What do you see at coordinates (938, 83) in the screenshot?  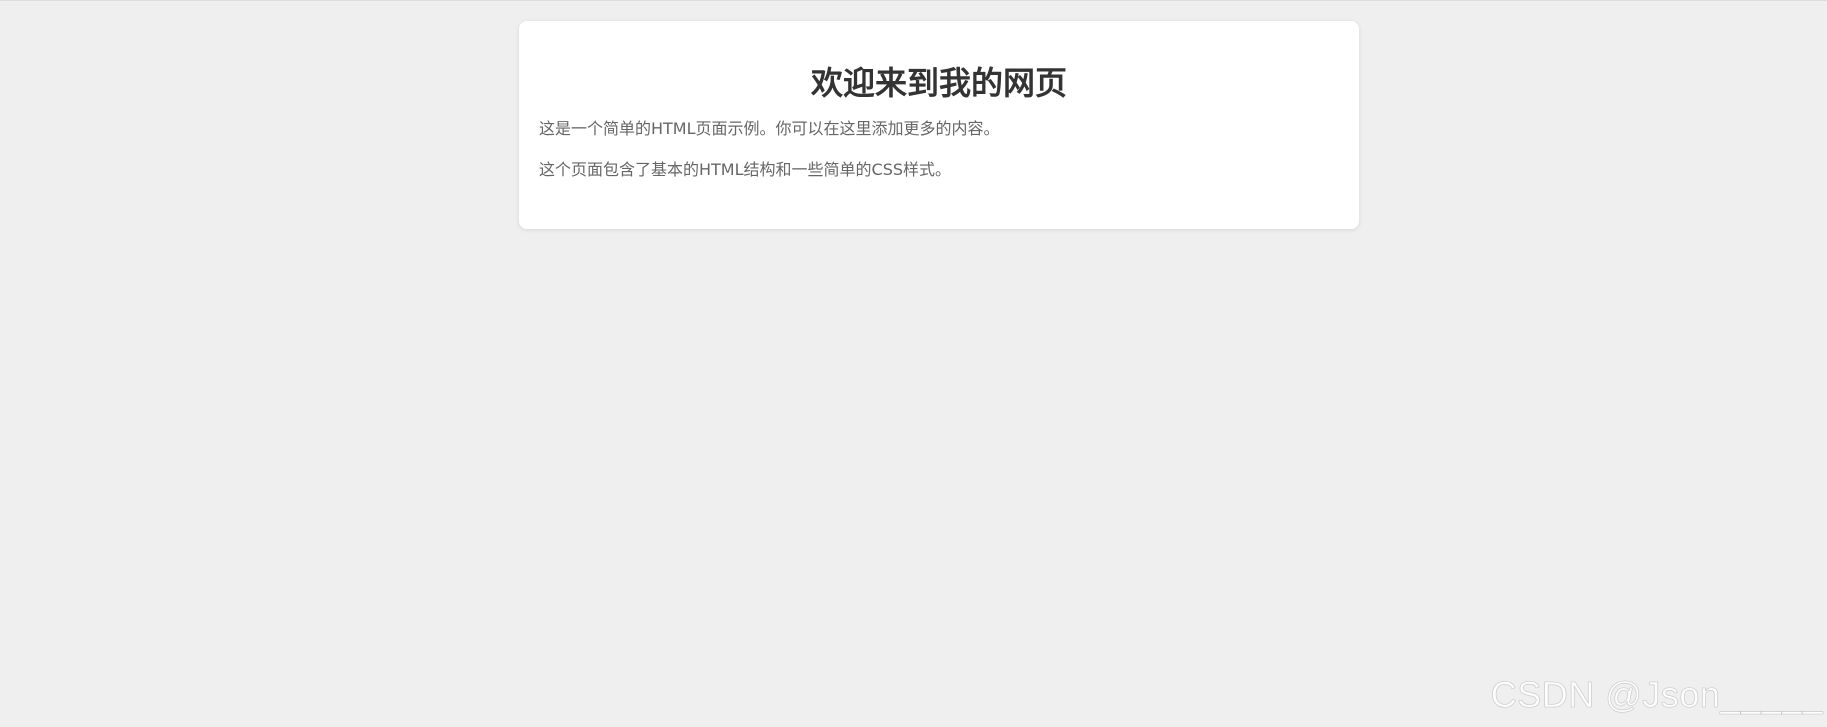 I see `page-title: 欢迎来到我的网页` at bounding box center [938, 83].